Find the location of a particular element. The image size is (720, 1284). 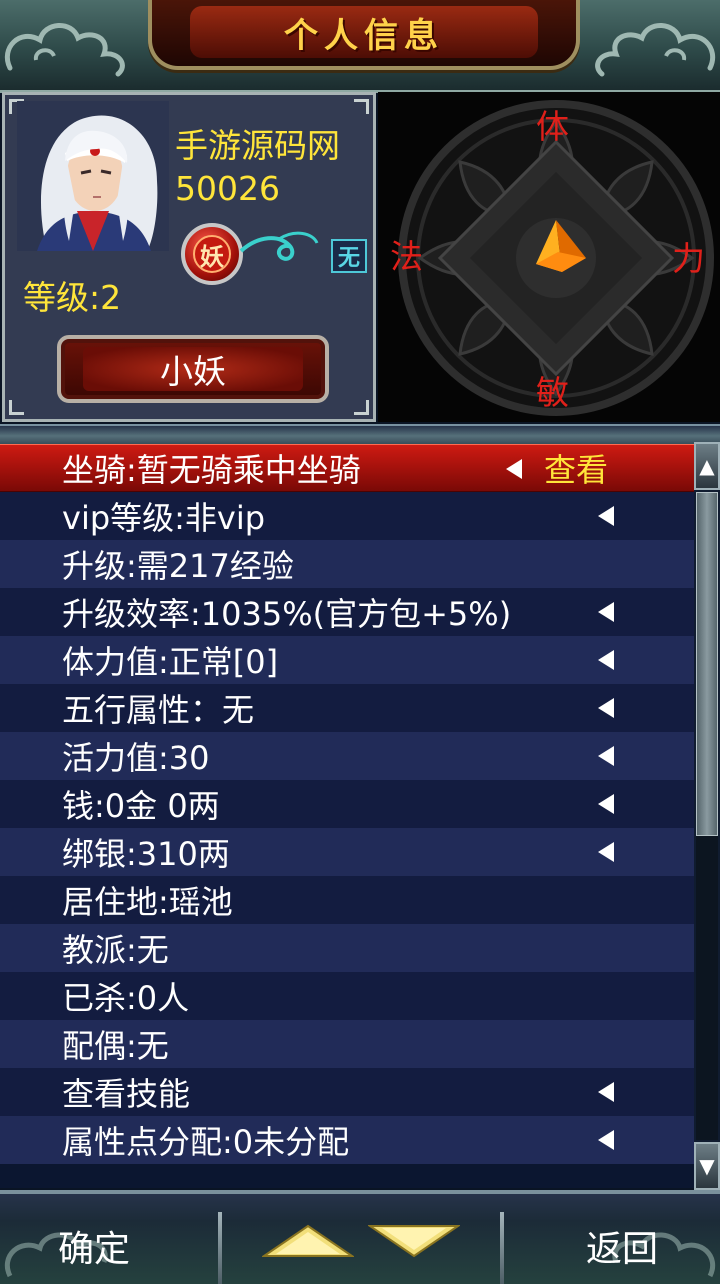

race-badge: 妖 is located at coordinates (212, 254).